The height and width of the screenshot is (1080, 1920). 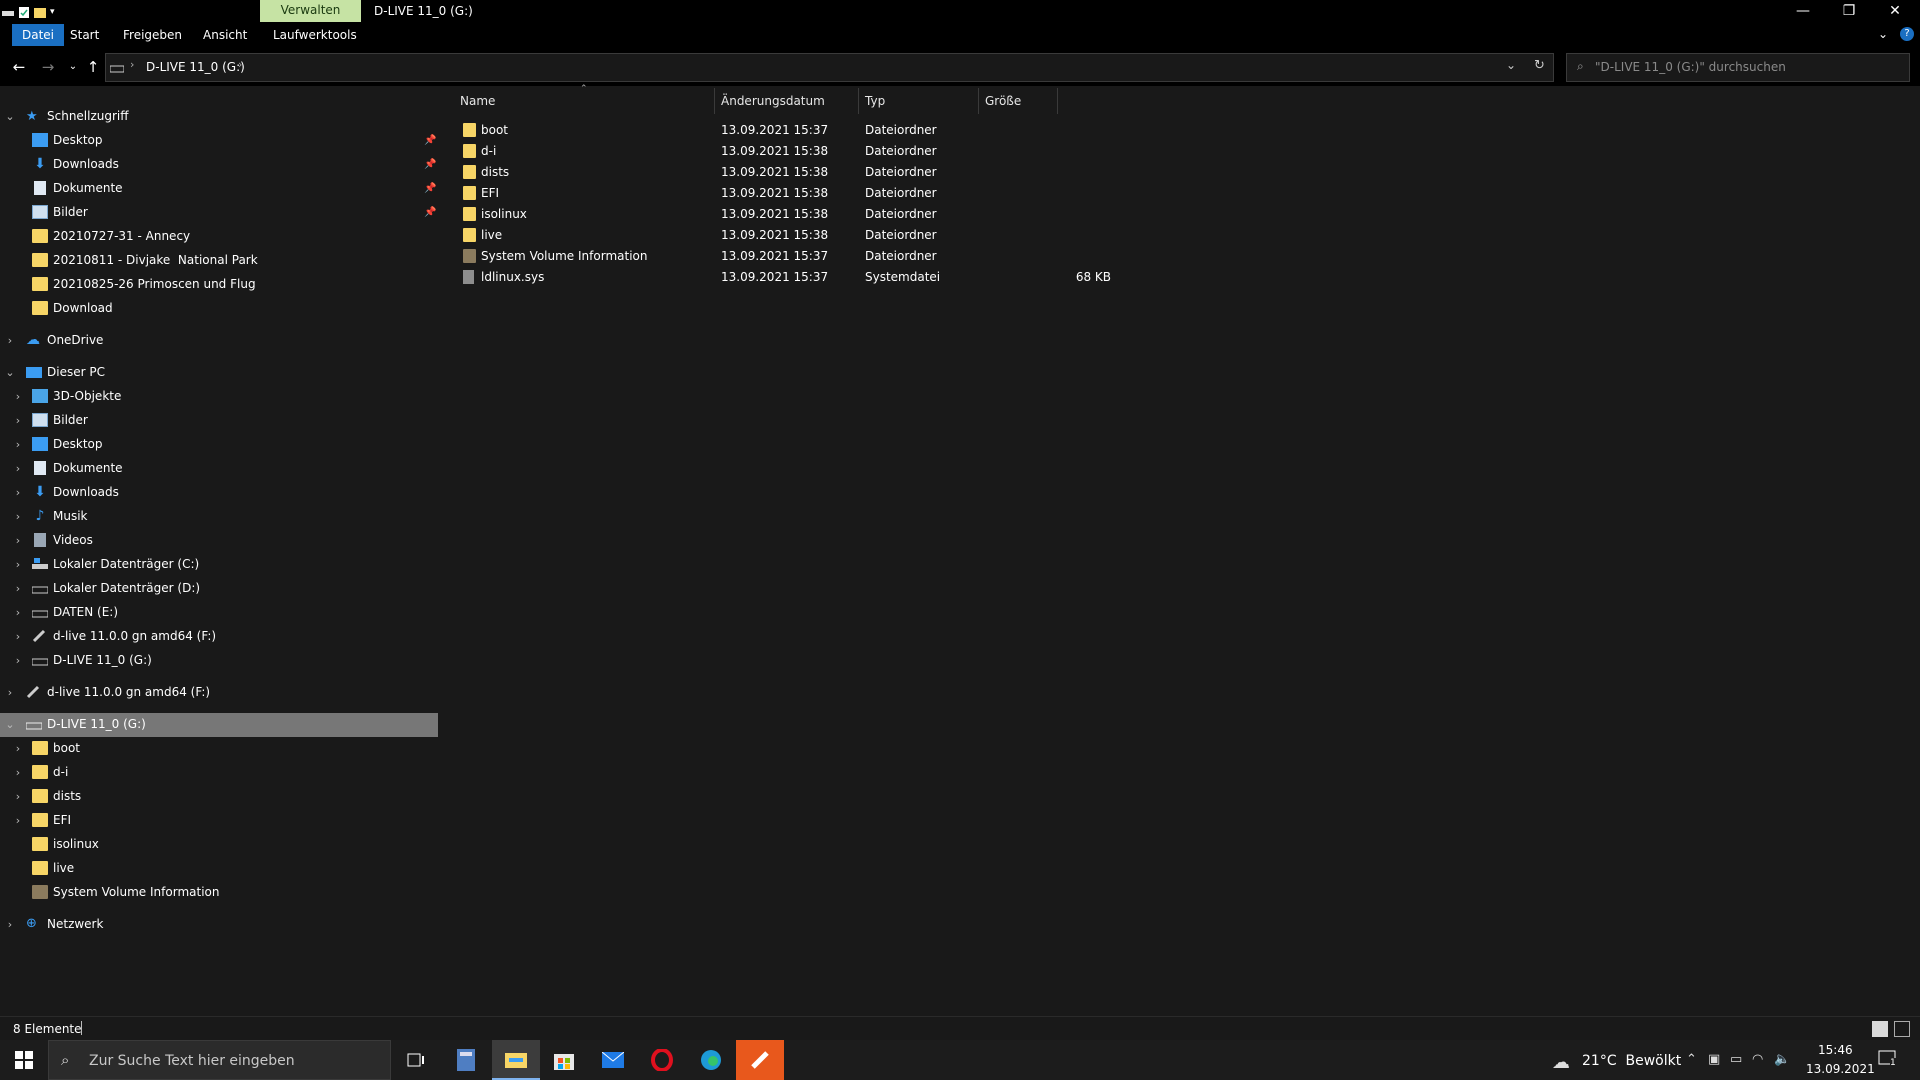 I want to click on help-icon: ?, so click(x=1907, y=34).